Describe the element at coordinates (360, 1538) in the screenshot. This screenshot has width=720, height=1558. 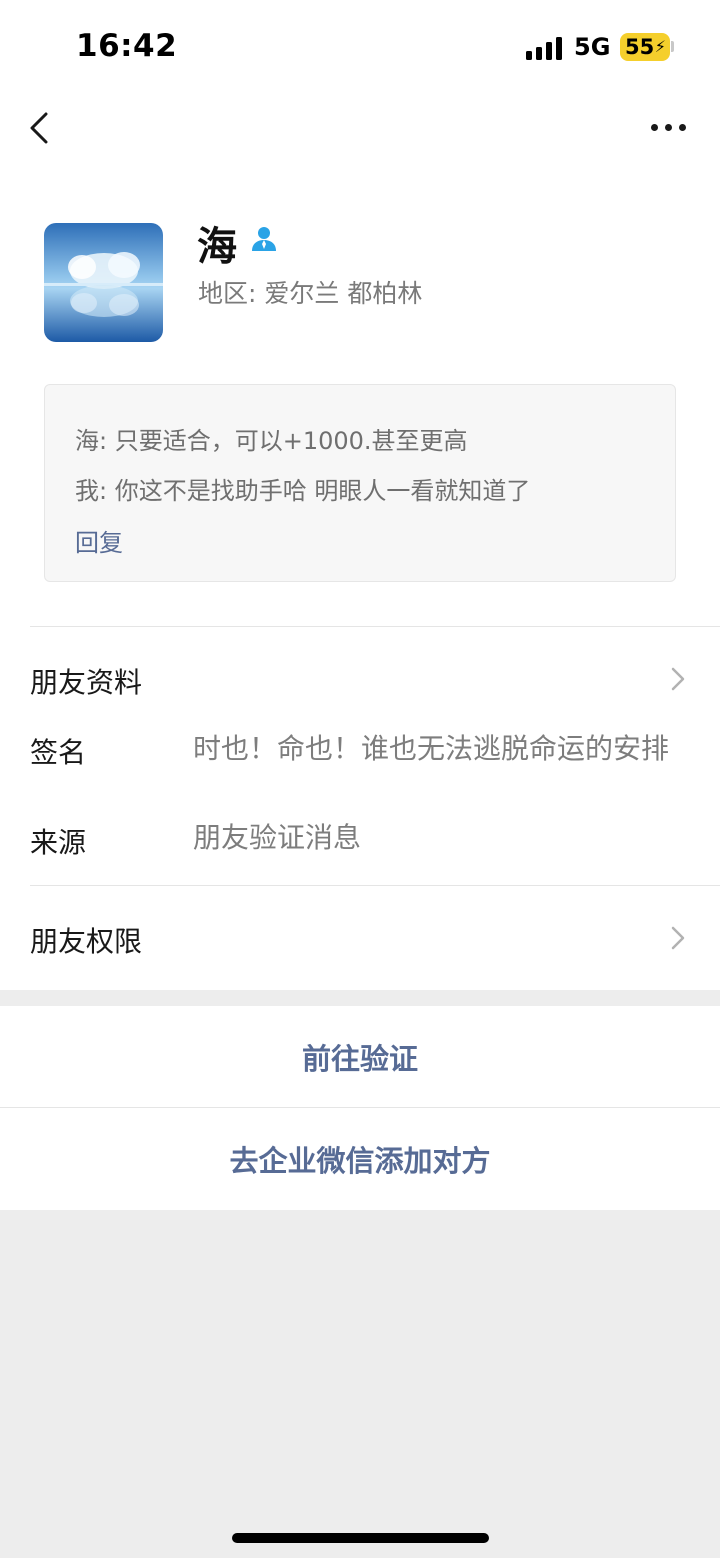
I see `home-indicator` at that location.